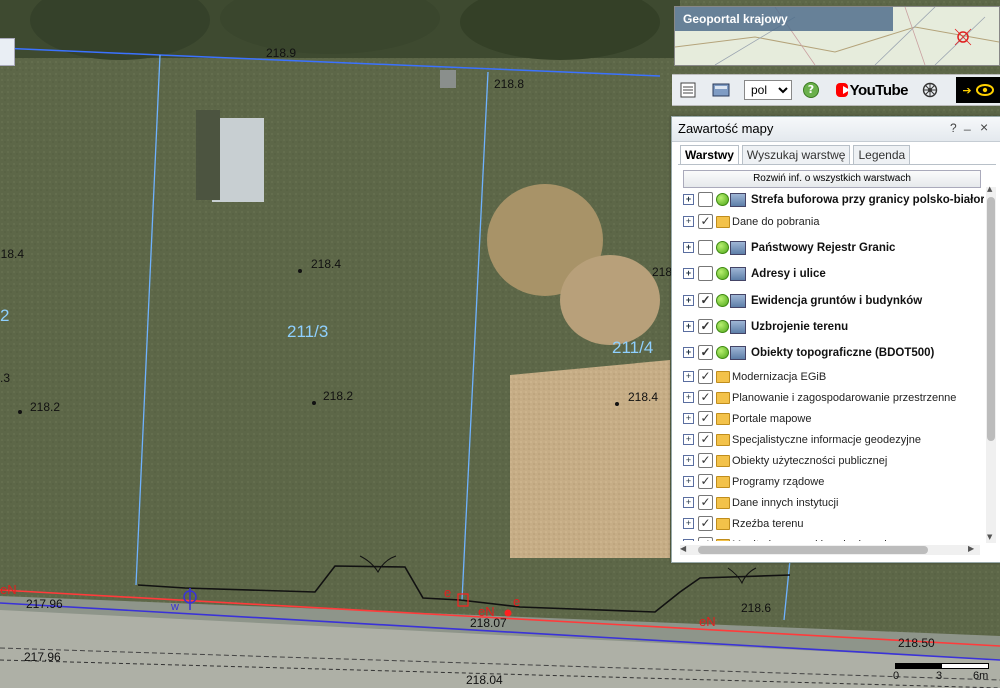  I want to click on youtube-button: YouTube, so click(872, 90).